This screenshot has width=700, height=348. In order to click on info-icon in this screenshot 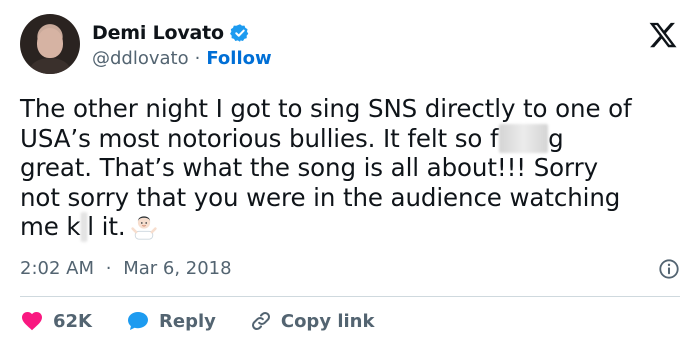, I will do `click(669, 269)`.